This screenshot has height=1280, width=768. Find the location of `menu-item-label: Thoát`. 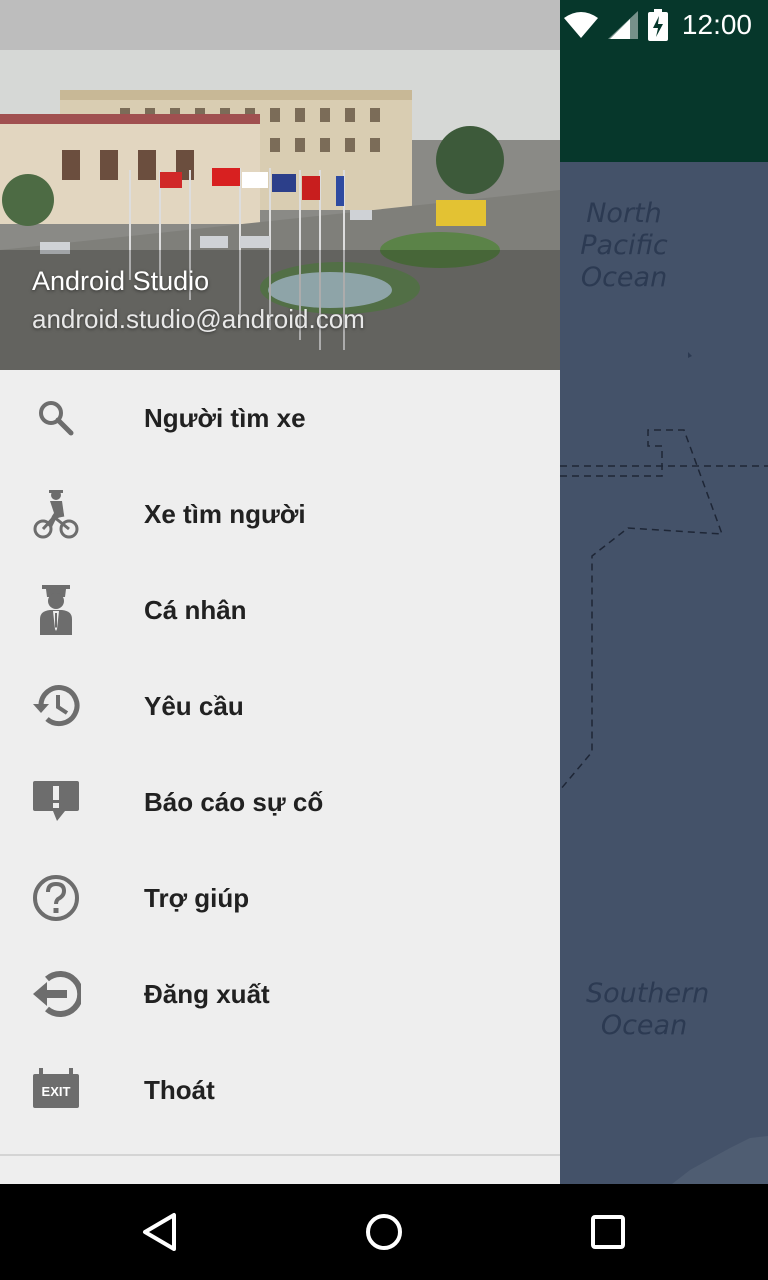

menu-item-label: Thoát is located at coordinates (179, 1089).